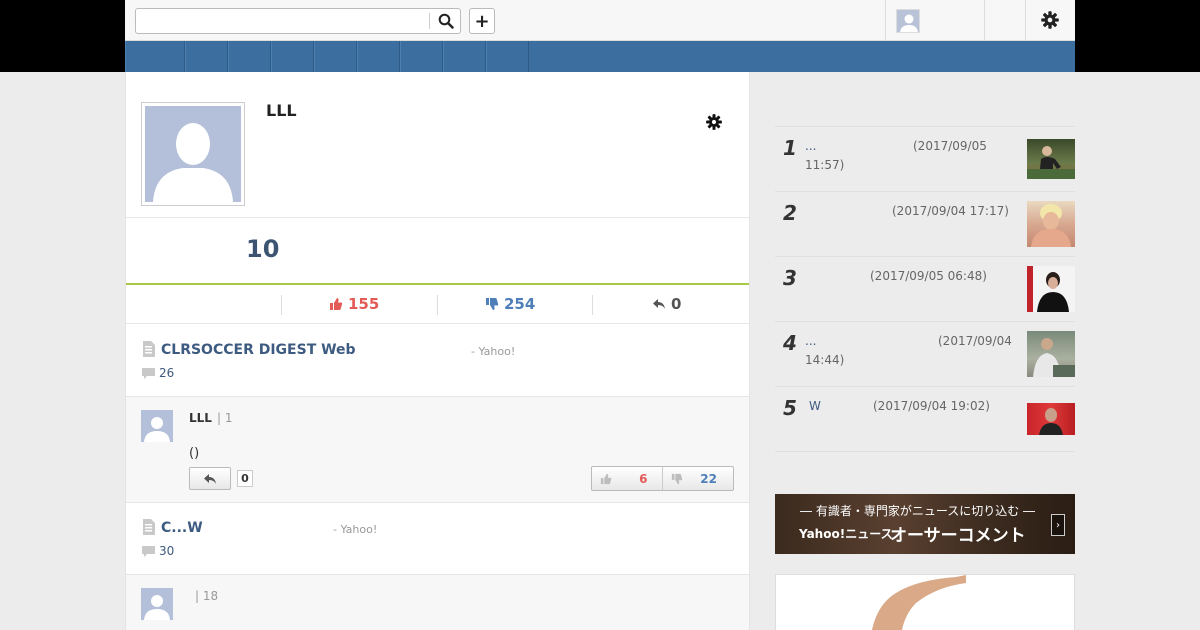 Image resolution: width=1200 pixels, height=630 pixels. What do you see at coordinates (166, 373) in the screenshot?
I see `article-comment-count: 26` at bounding box center [166, 373].